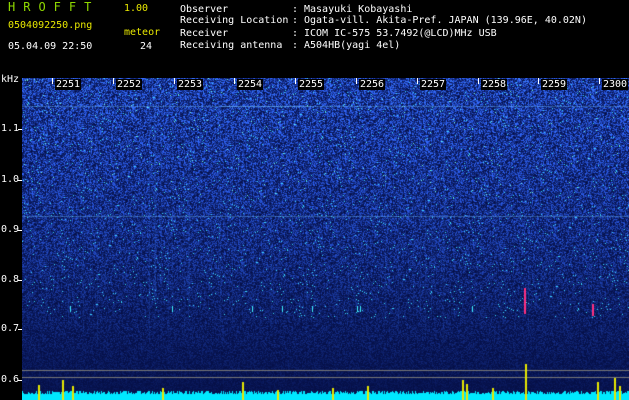 This screenshot has width=629, height=400. What do you see at coordinates (10, 229) in the screenshot?
I see `freq-tick-label: 0.9` at bounding box center [10, 229].